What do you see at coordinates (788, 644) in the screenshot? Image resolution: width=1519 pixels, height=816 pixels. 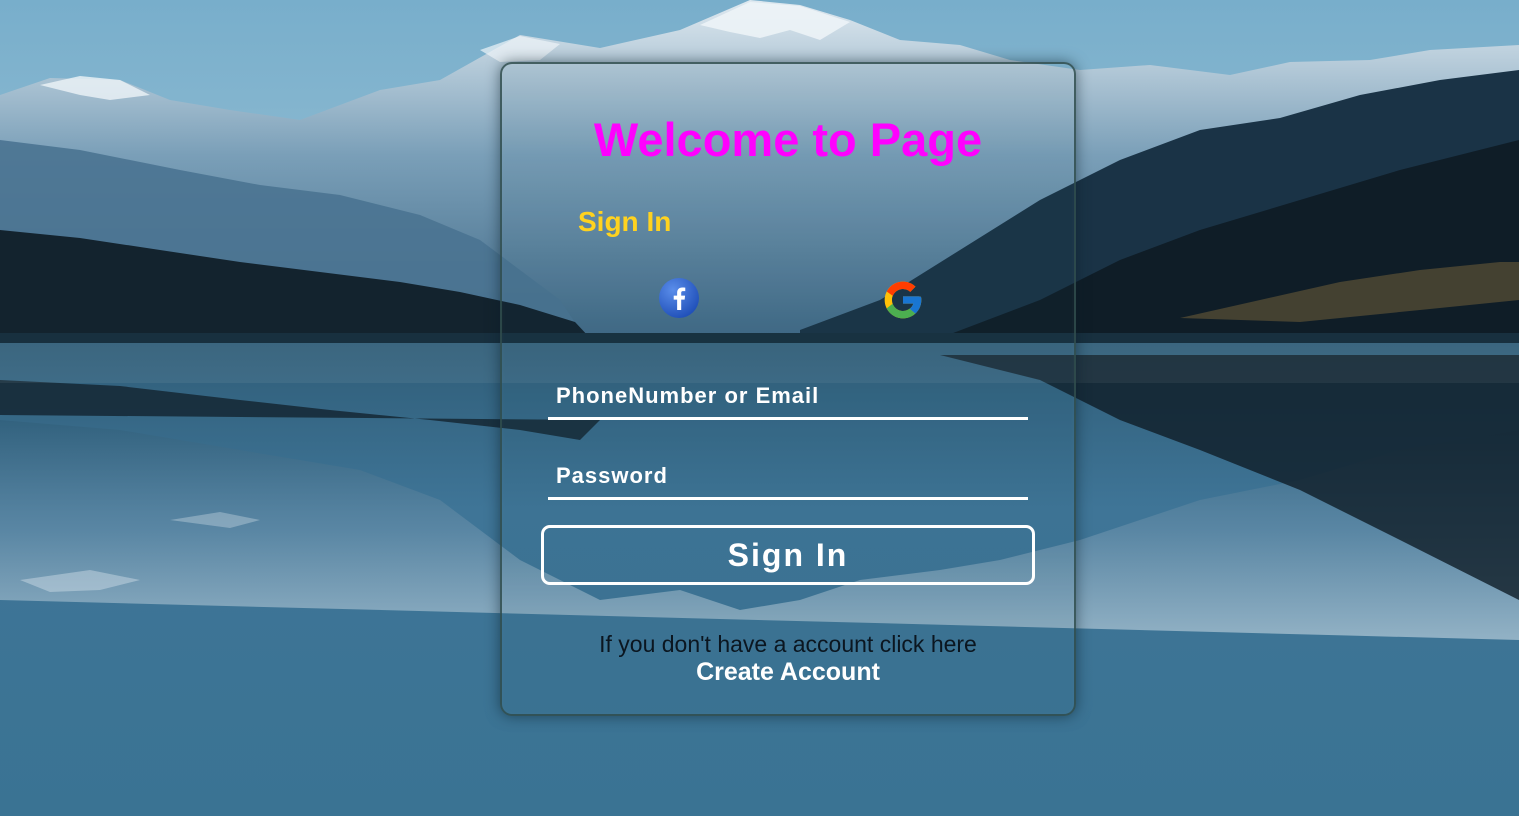 I see `no-account-text: If you don't have a account click here` at bounding box center [788, 644].